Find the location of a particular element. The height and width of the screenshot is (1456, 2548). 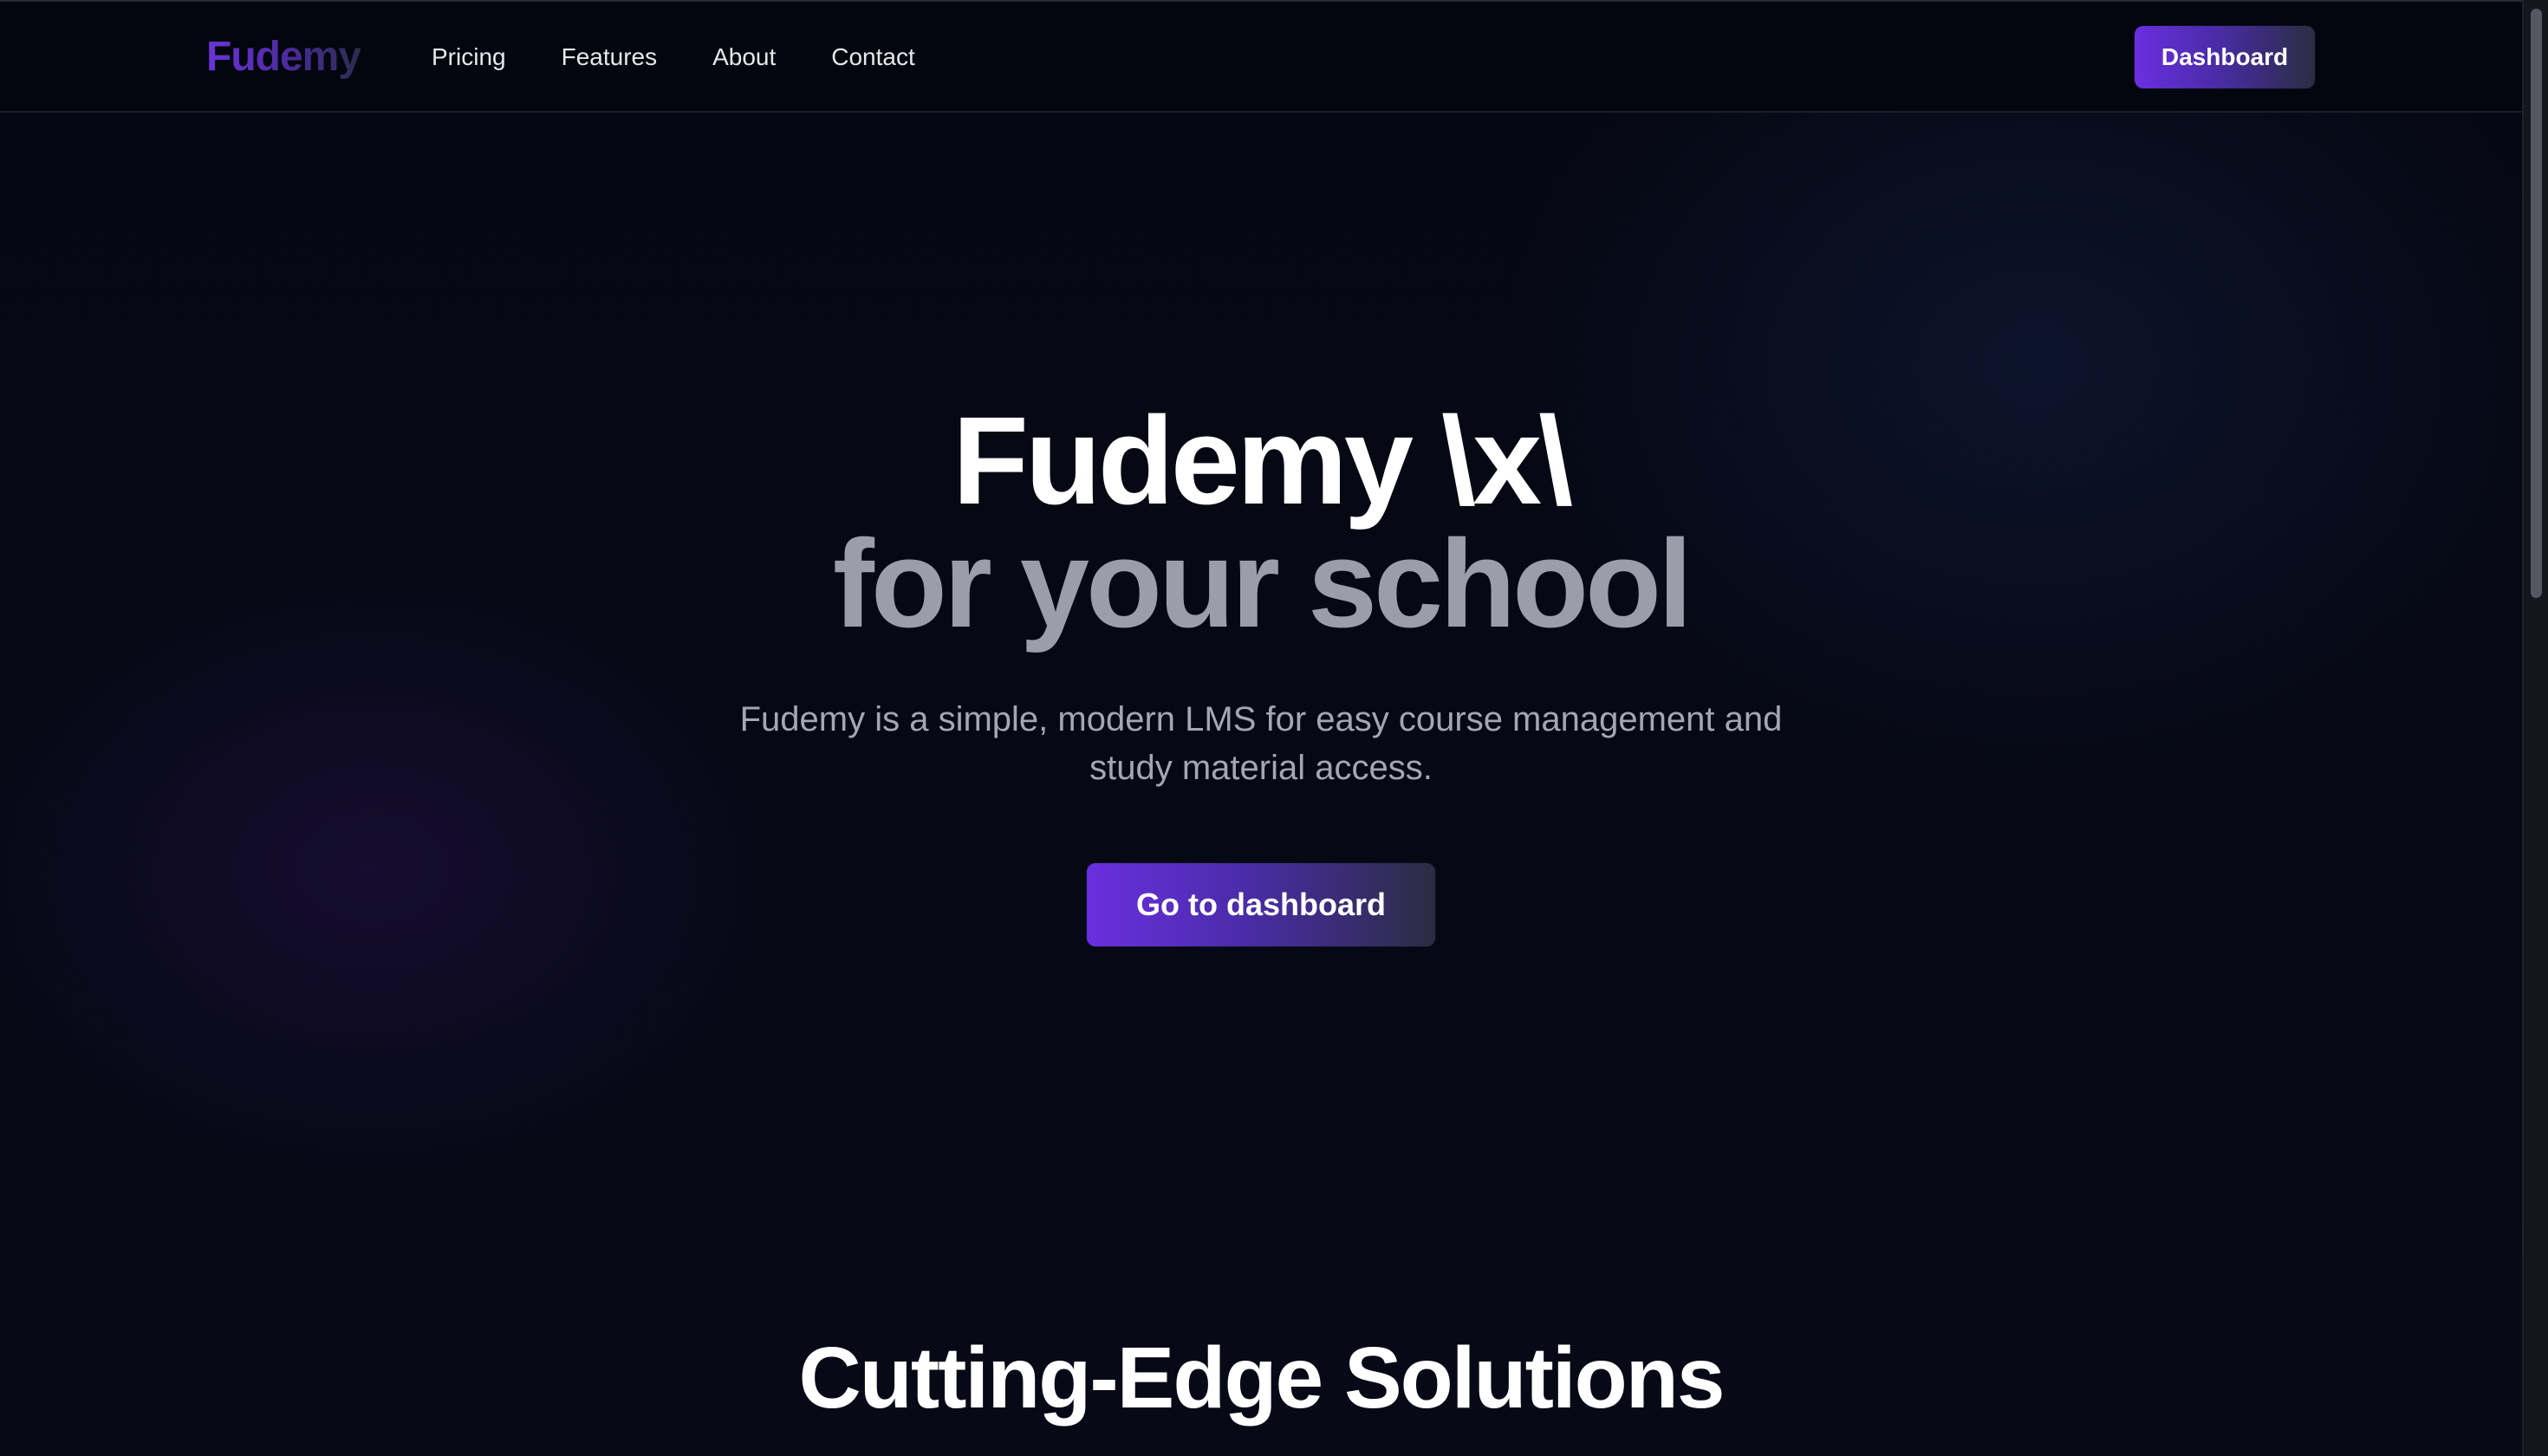

hero-title-line1: Fudemy \x\ is located at coordinates (1262, 460).